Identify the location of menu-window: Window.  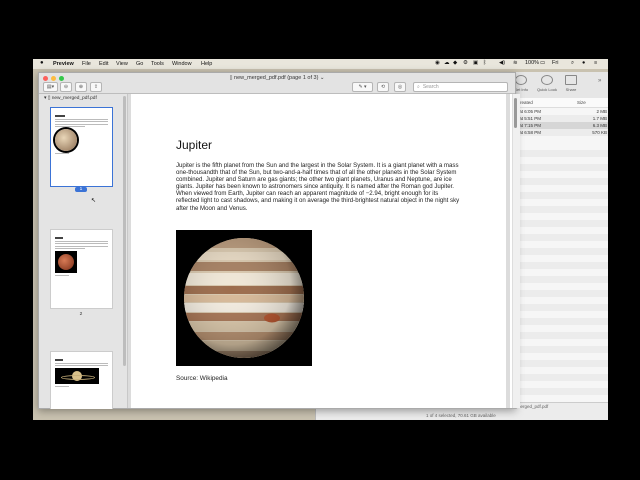
(182, 64).